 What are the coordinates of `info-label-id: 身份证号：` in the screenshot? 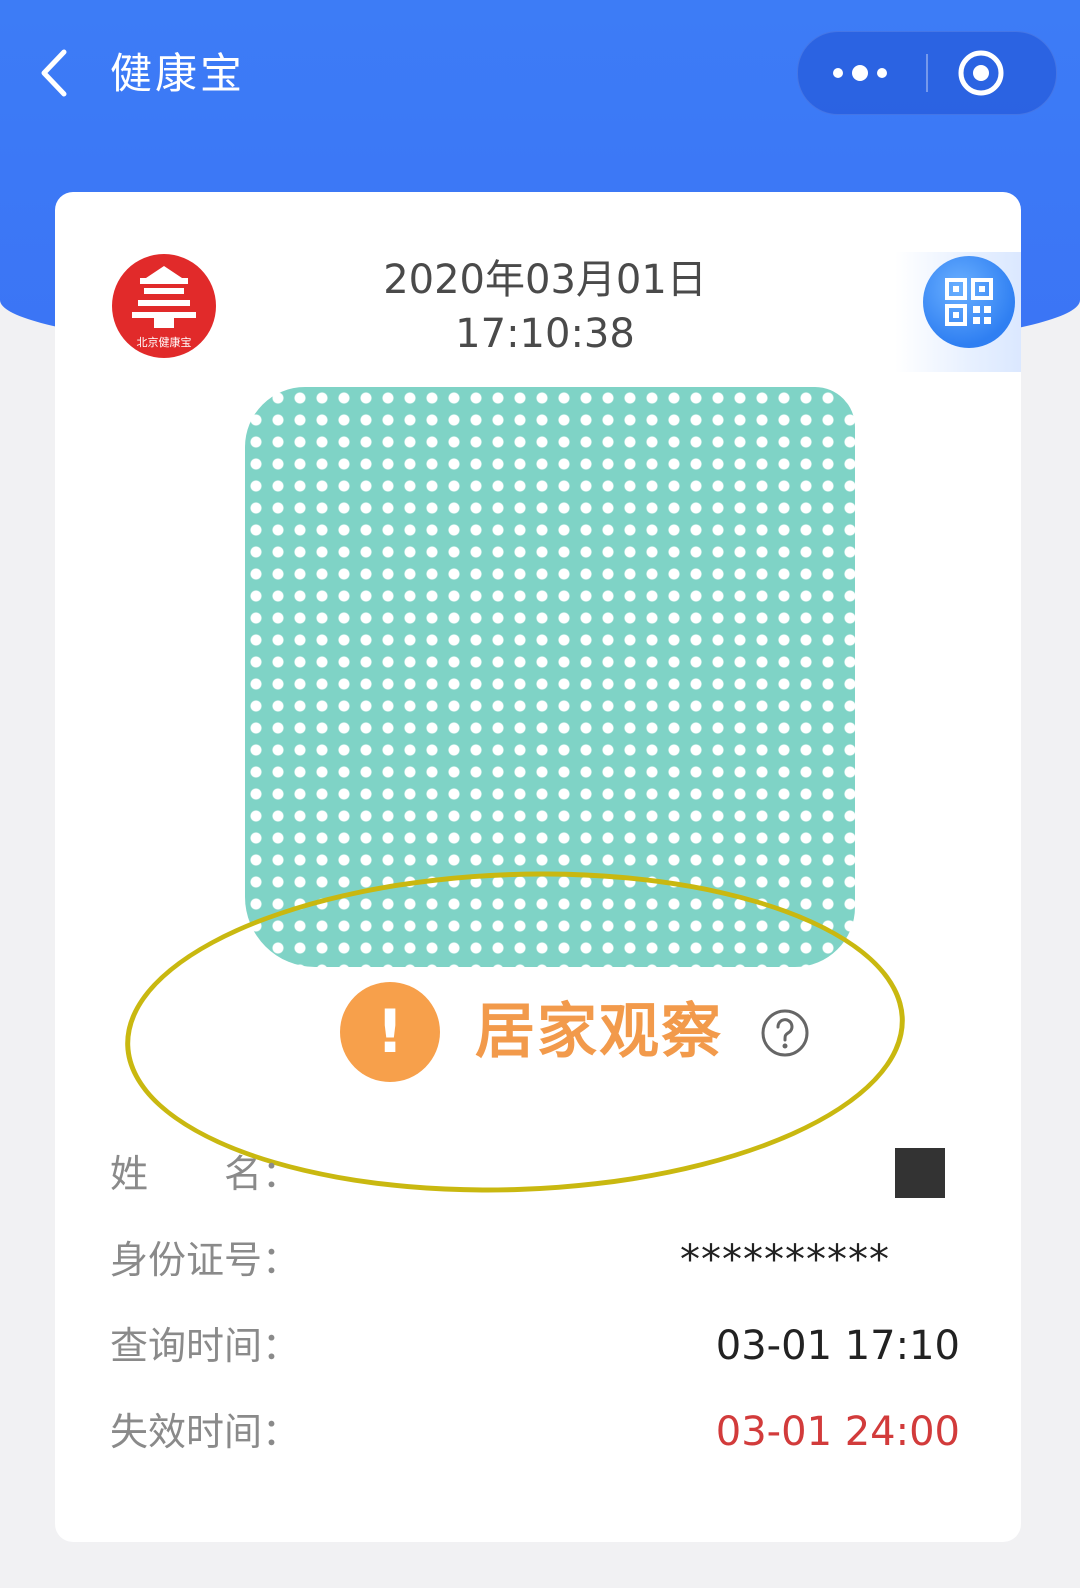 It's located at (205, 1260).